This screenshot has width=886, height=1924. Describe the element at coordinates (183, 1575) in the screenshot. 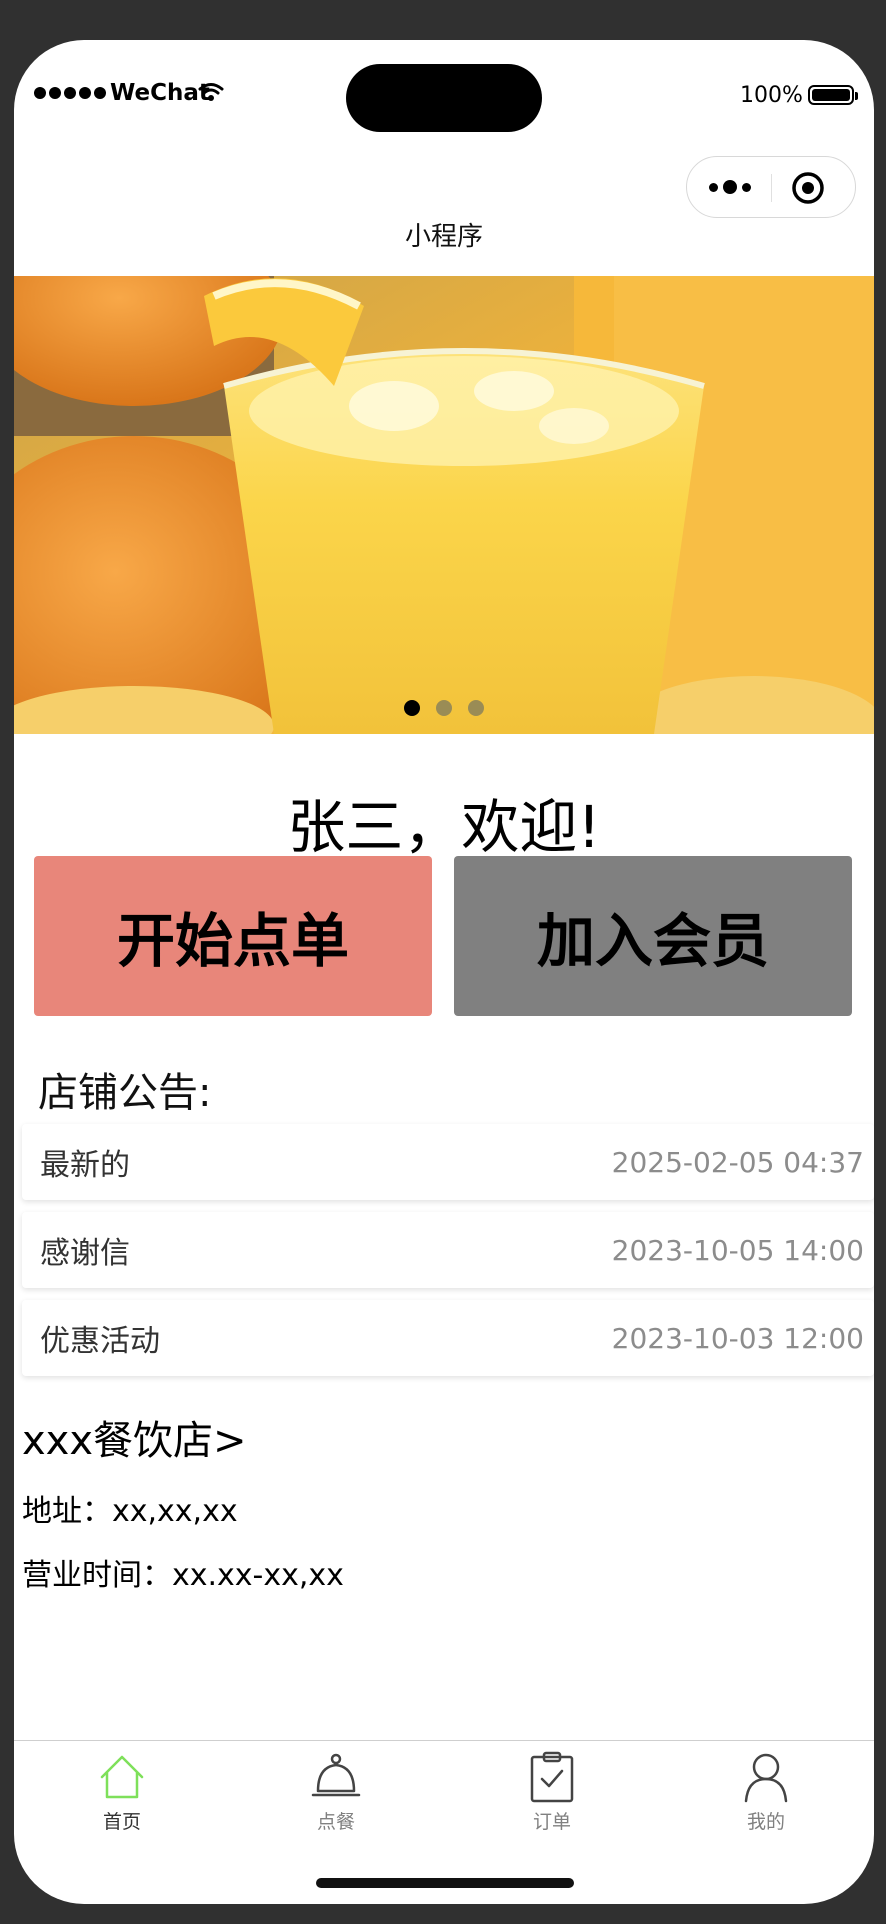

I see `store-hours: 营业时间：xx.xx-xx,xx` at that location.